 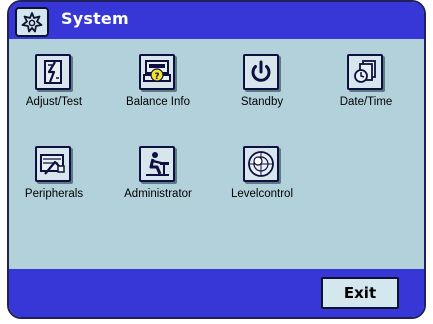 I want to click on tile-label: Date/Time, so click(x=366, y=102).